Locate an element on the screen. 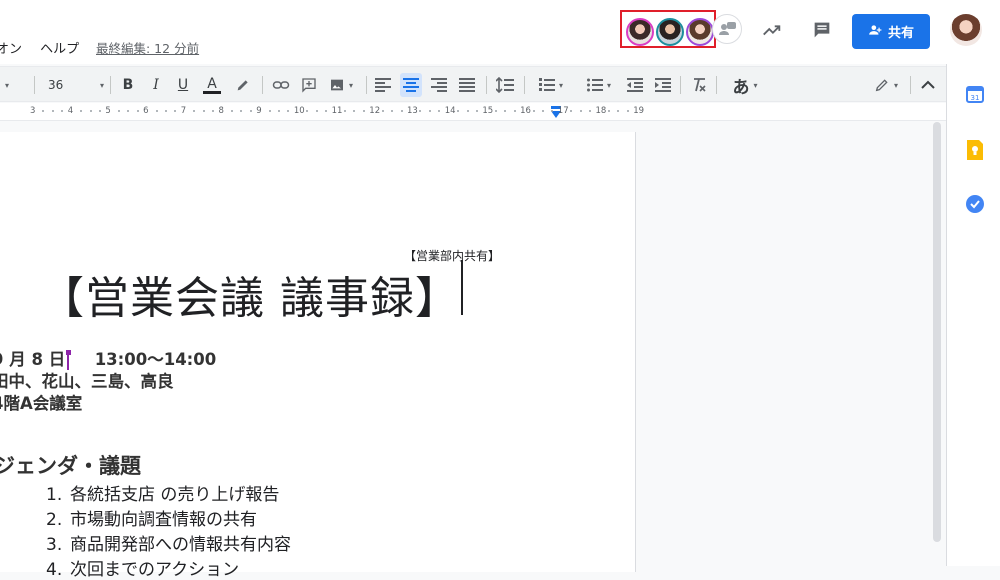 The height and width of the screenshot is (580, 1000). text-cursor is located at coordinates (462, 287).